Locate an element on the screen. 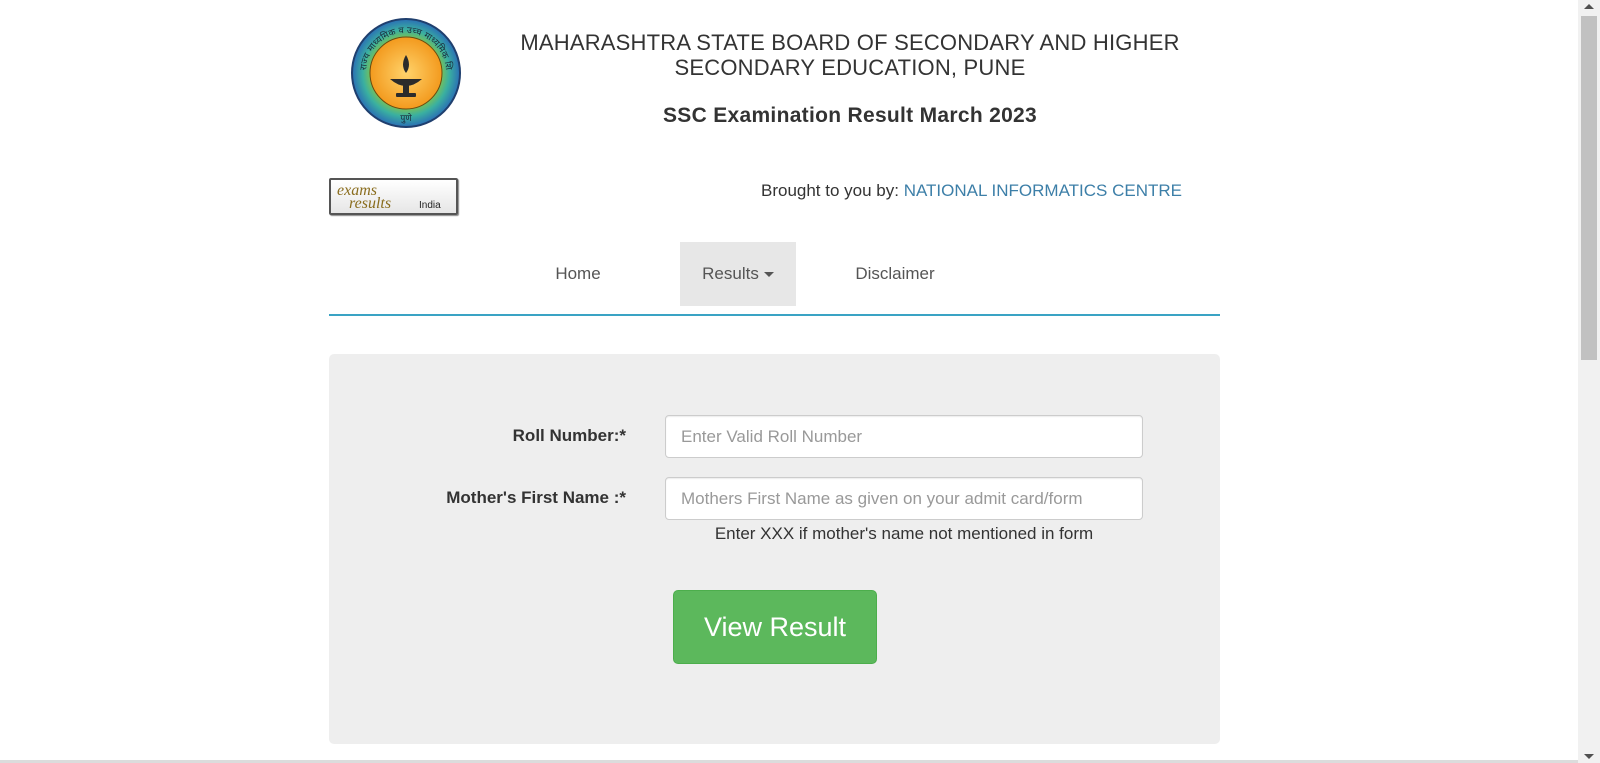 This screenshot has height=763, width=1600. svg-text: results is located at coordinates (370, 203).